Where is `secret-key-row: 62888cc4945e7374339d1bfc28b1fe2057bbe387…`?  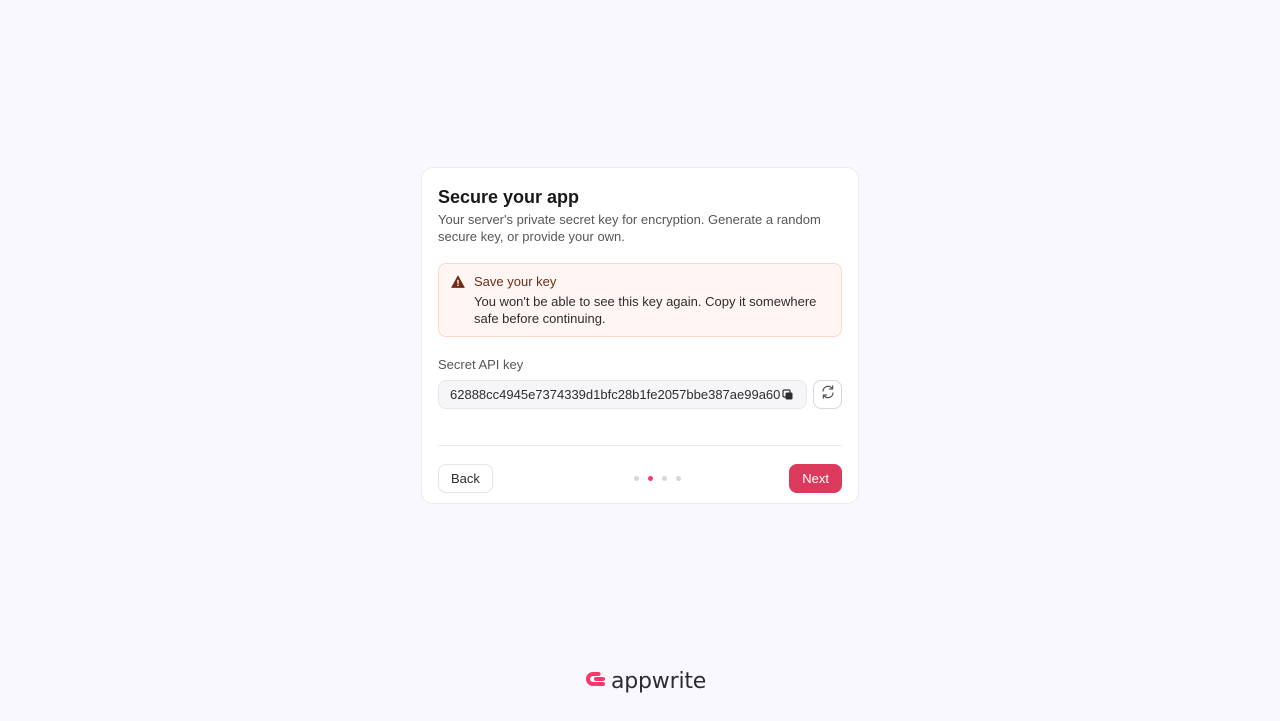 secret-key-row: 62888cc4945e7374339d1bfc28b1fe2057bbe387… is located at coordinates (640, 394).